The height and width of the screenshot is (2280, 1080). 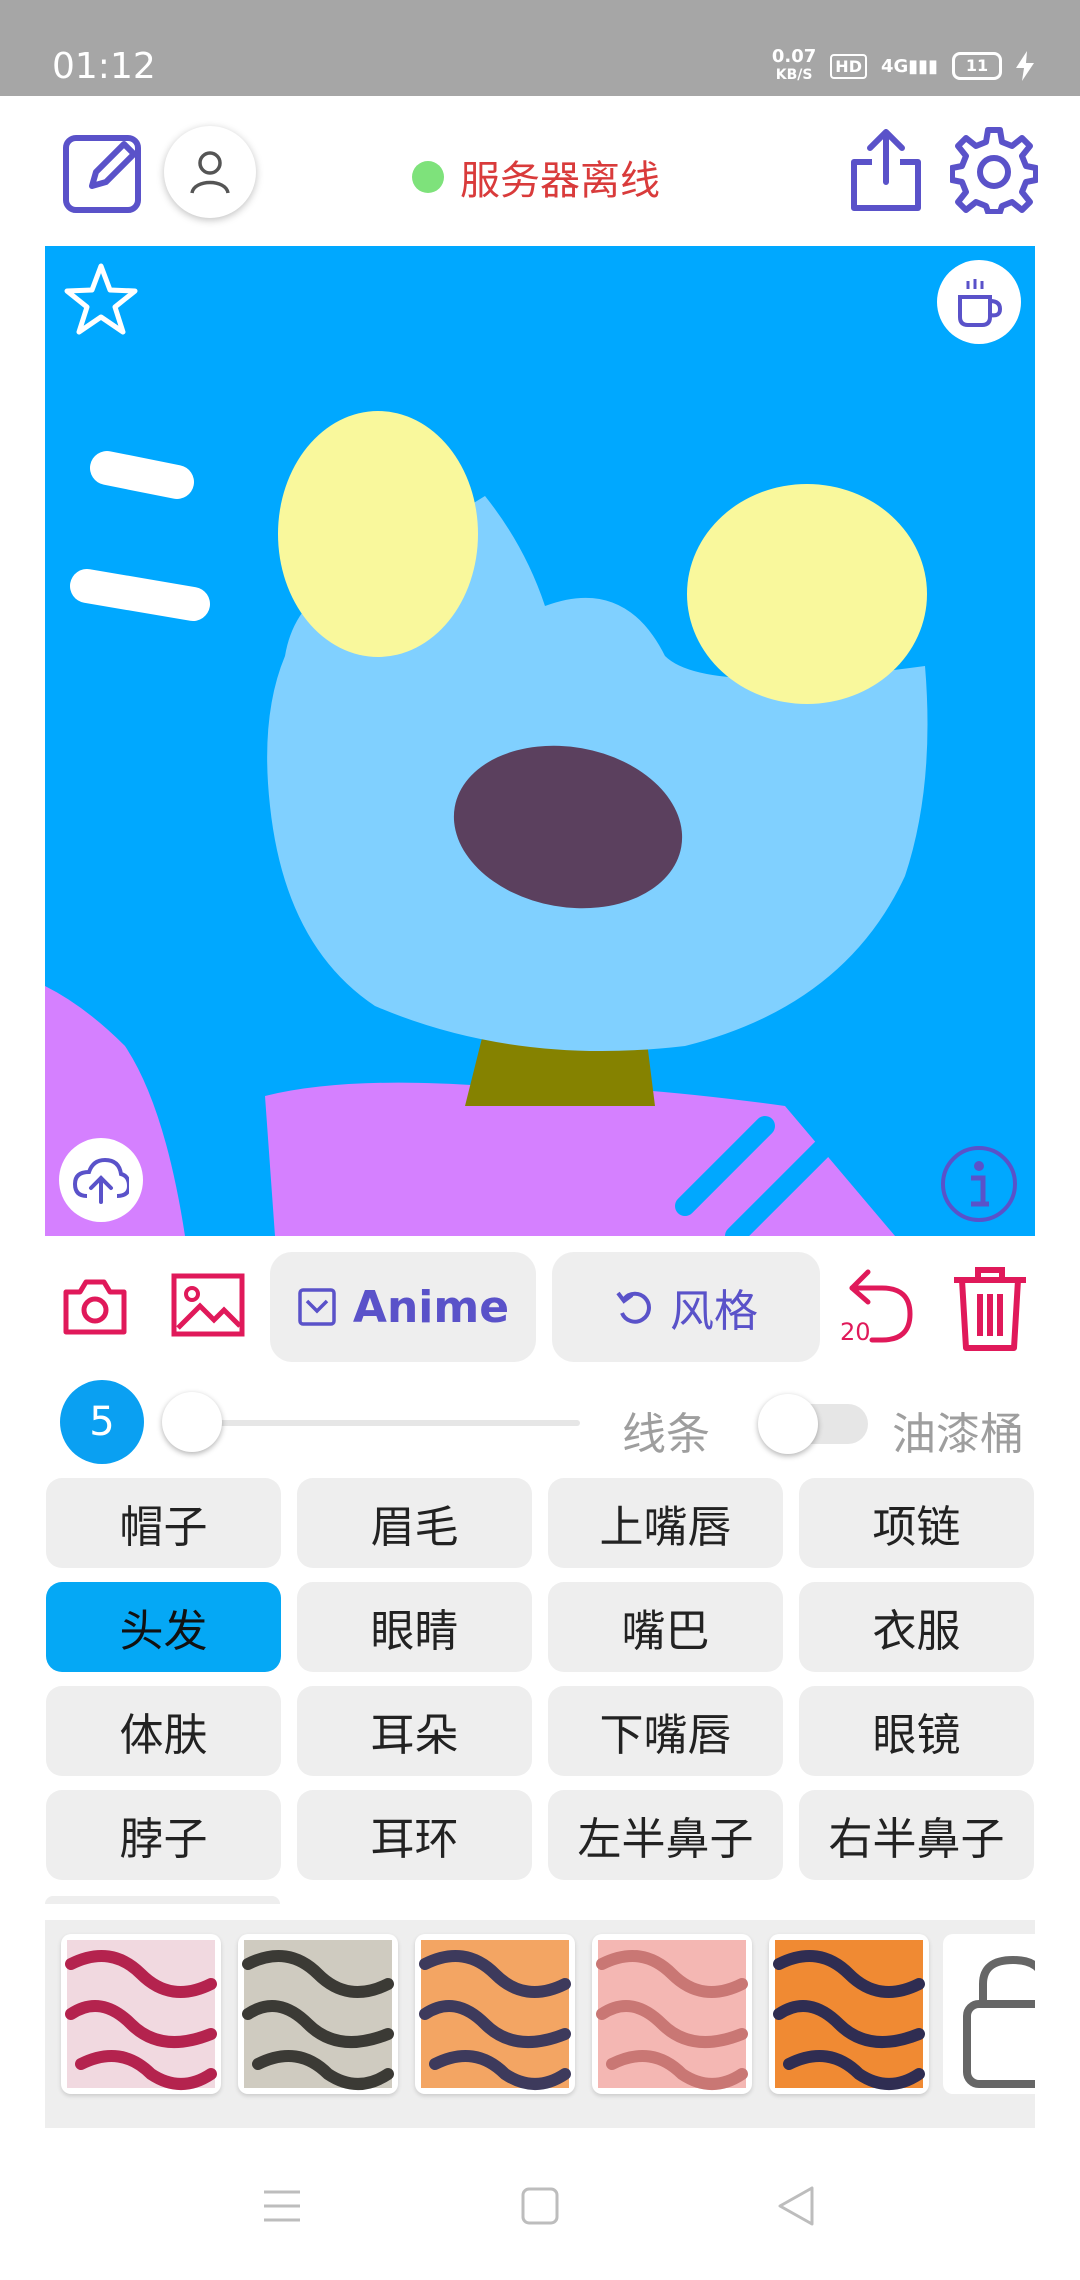 What do you see at coordinates (163, 1835) in the screenshot?
I see `part-button: 脖子` at bounding box center [163, 1835].